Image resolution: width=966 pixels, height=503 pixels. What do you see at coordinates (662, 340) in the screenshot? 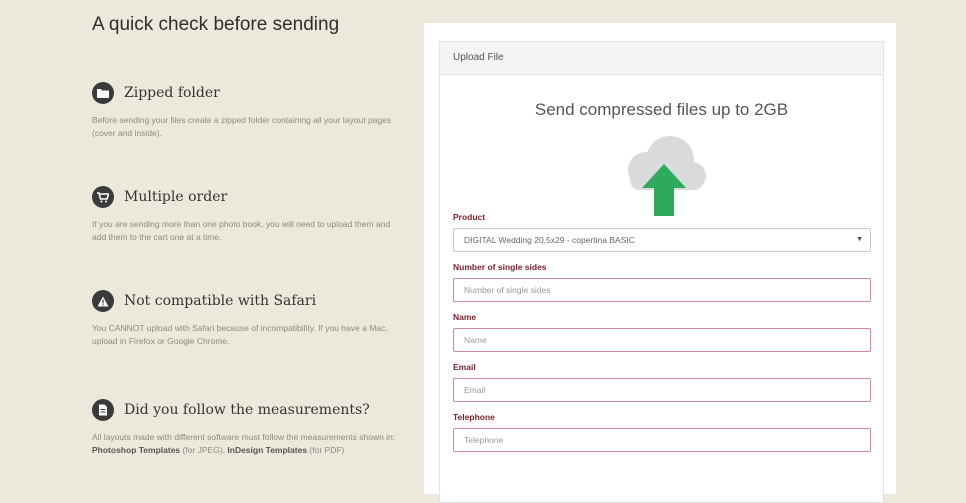
I see `name-input: Name` at bounding box center [662, 340].